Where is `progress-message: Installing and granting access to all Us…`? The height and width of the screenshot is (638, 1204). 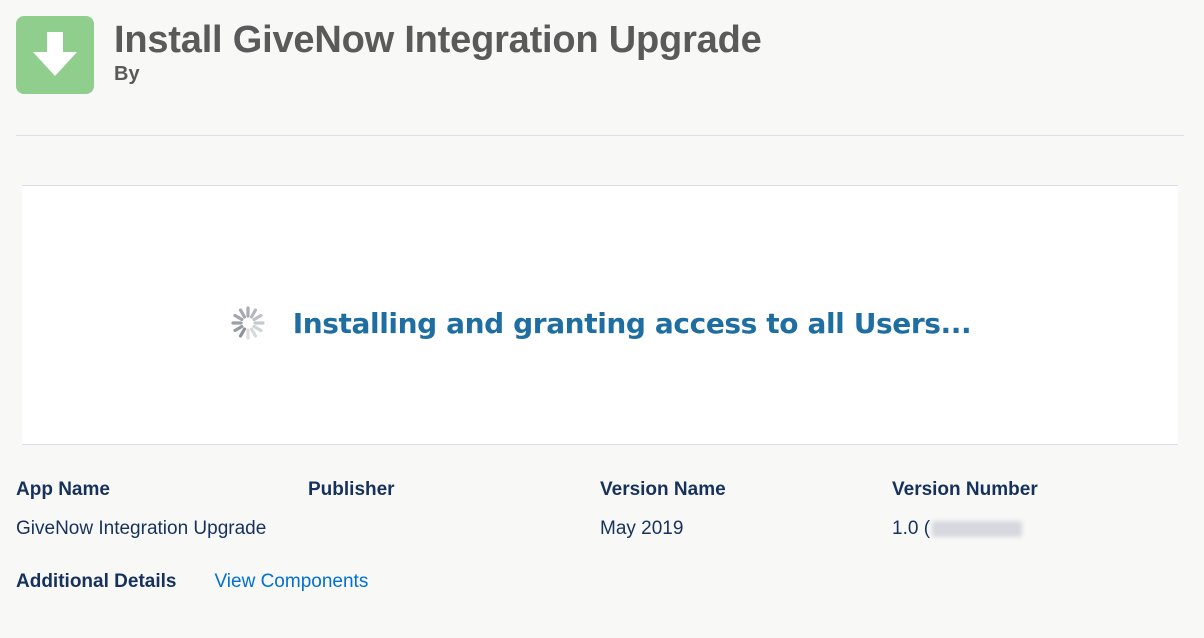 progress-message: Installing and granting access to all Us… is located at coordinates (632, 323).